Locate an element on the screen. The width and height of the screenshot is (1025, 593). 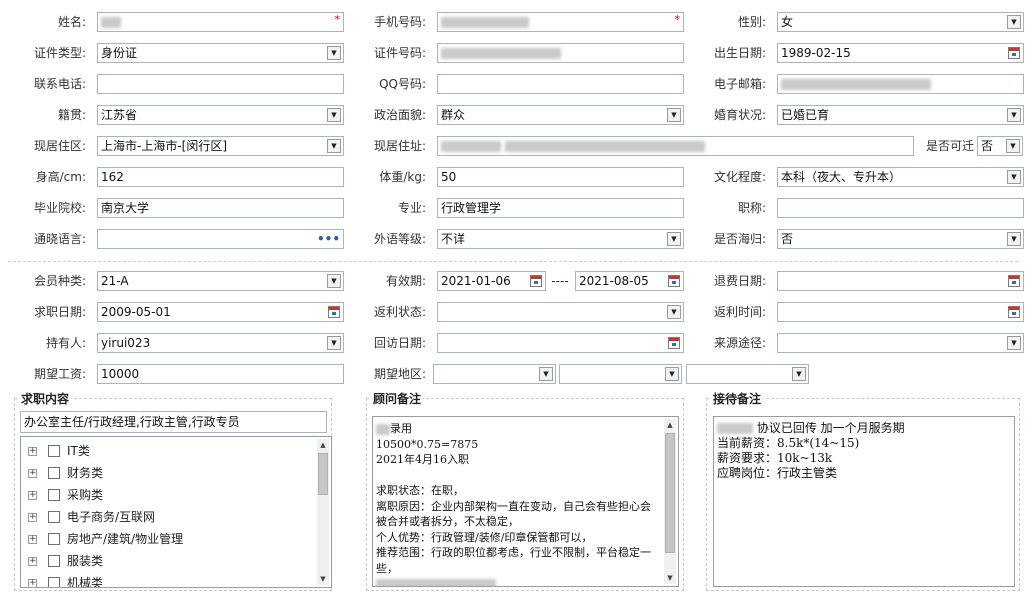
political-select: 群众 ▼ is located at coordinates (560, 115).